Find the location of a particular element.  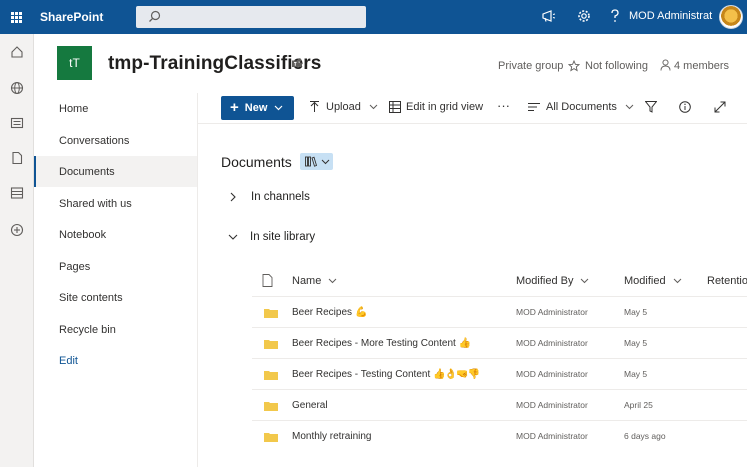

grid-view-label: Edit in grid view is located at coordinates (445, 107).